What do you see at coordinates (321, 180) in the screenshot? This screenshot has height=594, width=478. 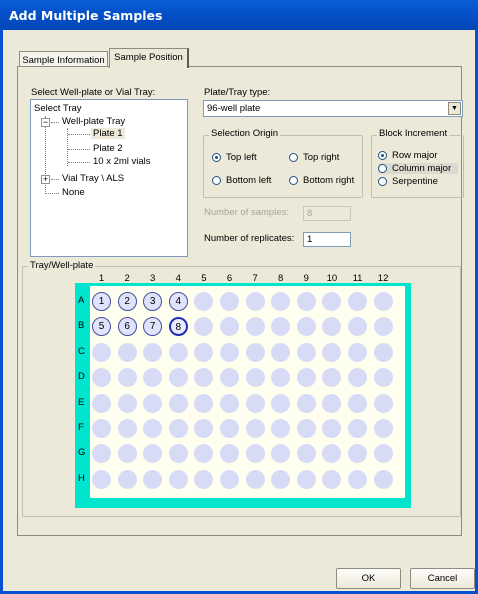 I see `origin-bottom-right-radio: Bottom right` at bounding box center [321, 180].